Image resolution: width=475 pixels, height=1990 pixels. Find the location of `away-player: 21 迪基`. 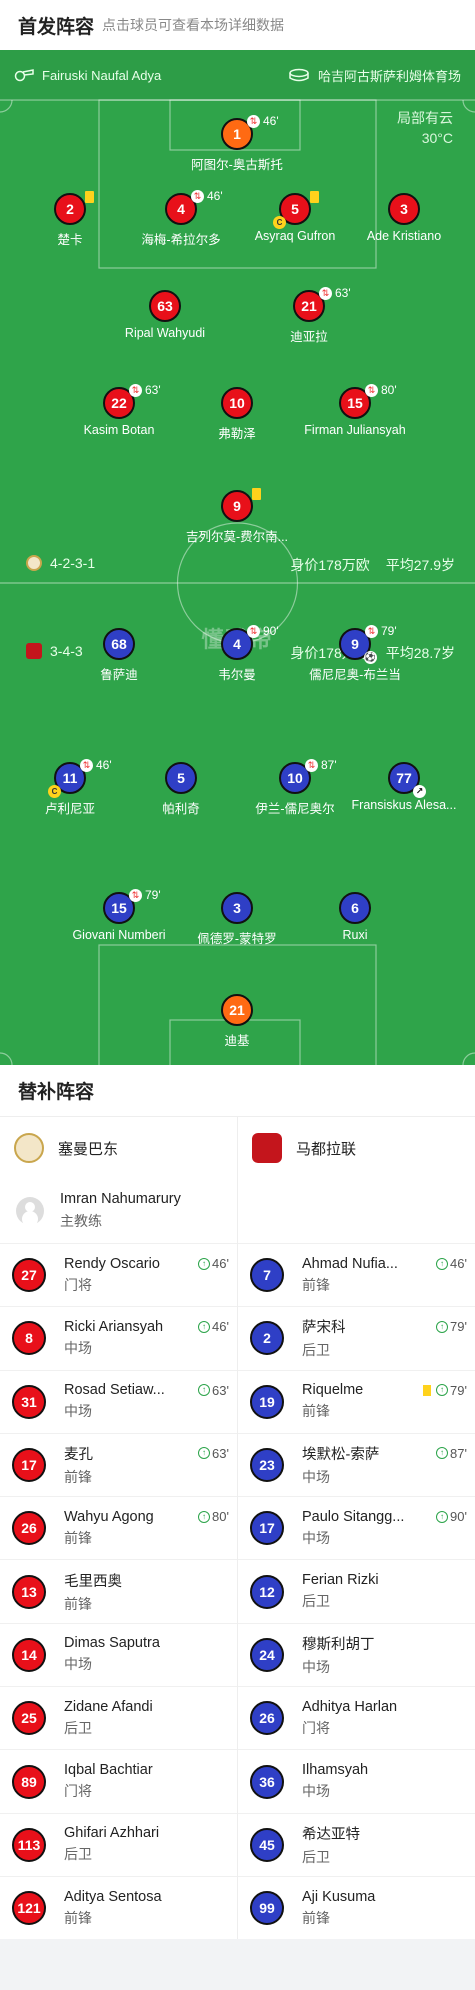

away-player: 21 迪基 is located at coordinates (237, 1021).